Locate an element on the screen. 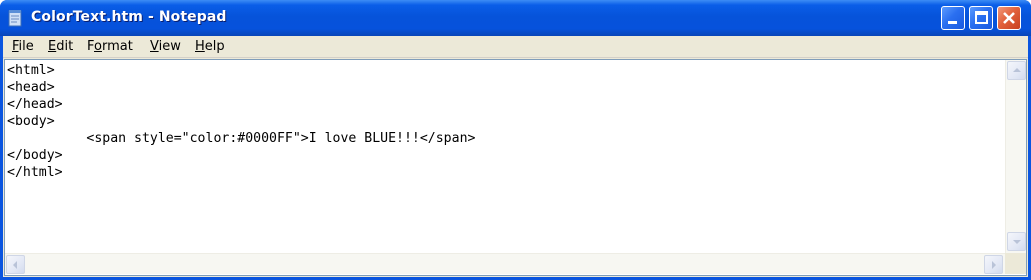  close-button is located at coordinates (1009, 18).